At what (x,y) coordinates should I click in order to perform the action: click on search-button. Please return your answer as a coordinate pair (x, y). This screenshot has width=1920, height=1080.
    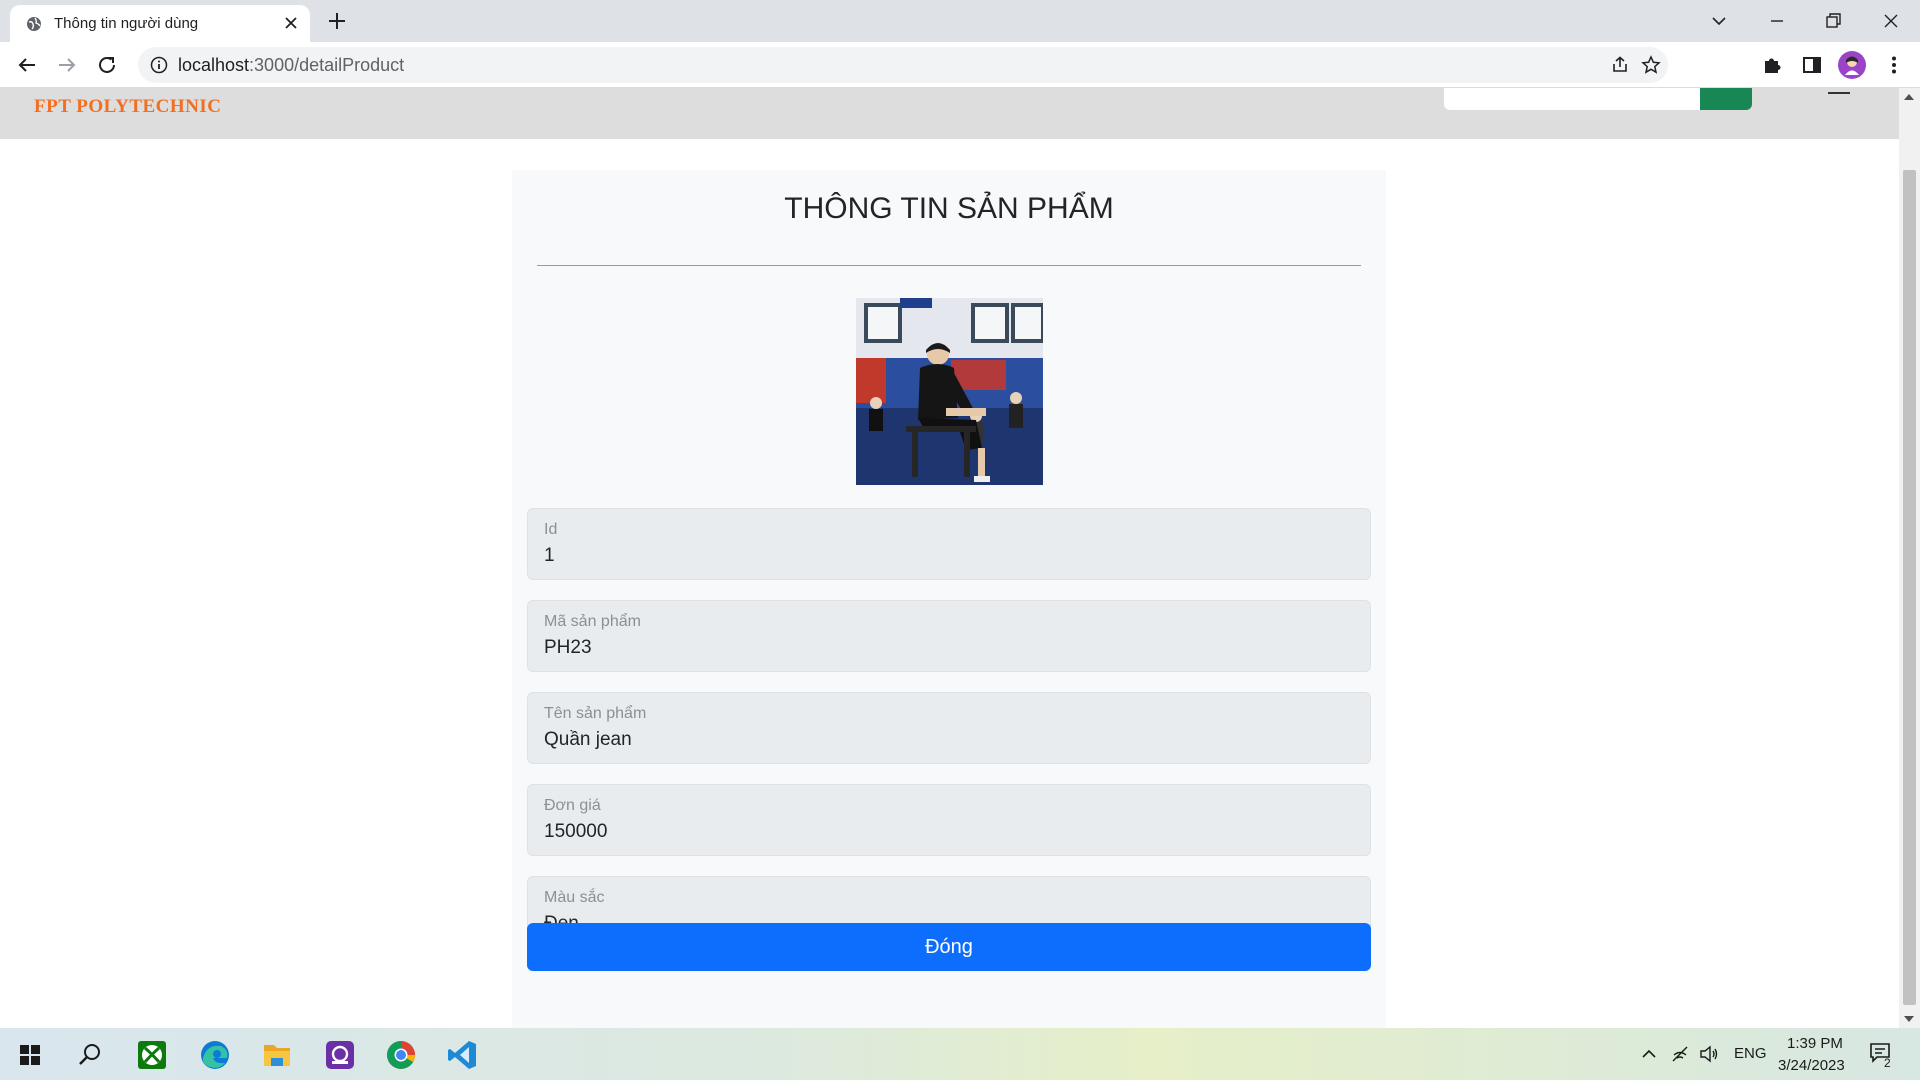
    Looking at the image, I should click on (1726, 99).